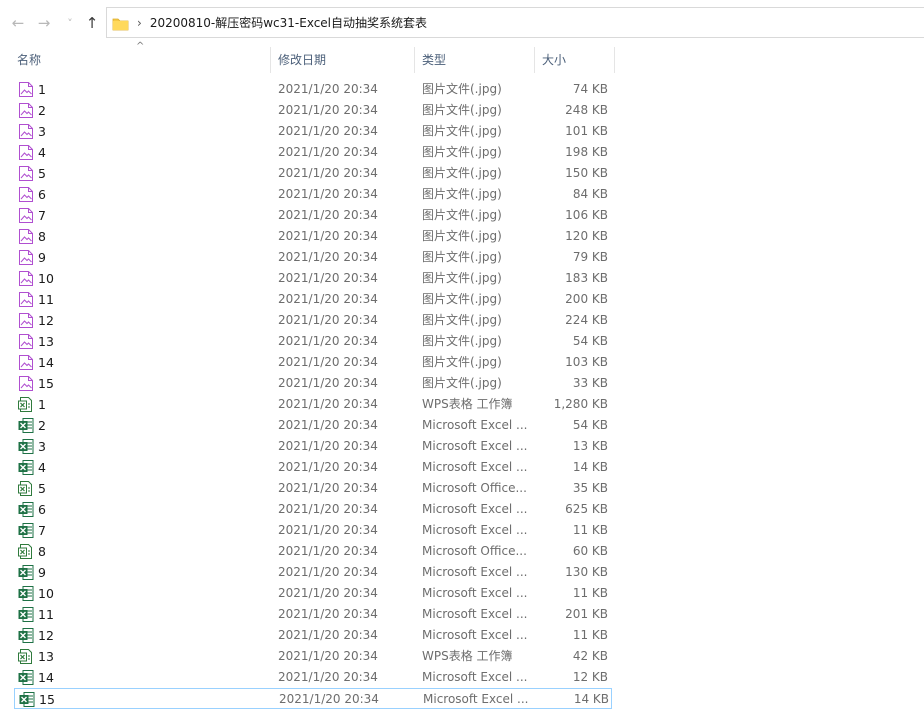  I want to click on file-size: 13 KB, so click(590, 446).